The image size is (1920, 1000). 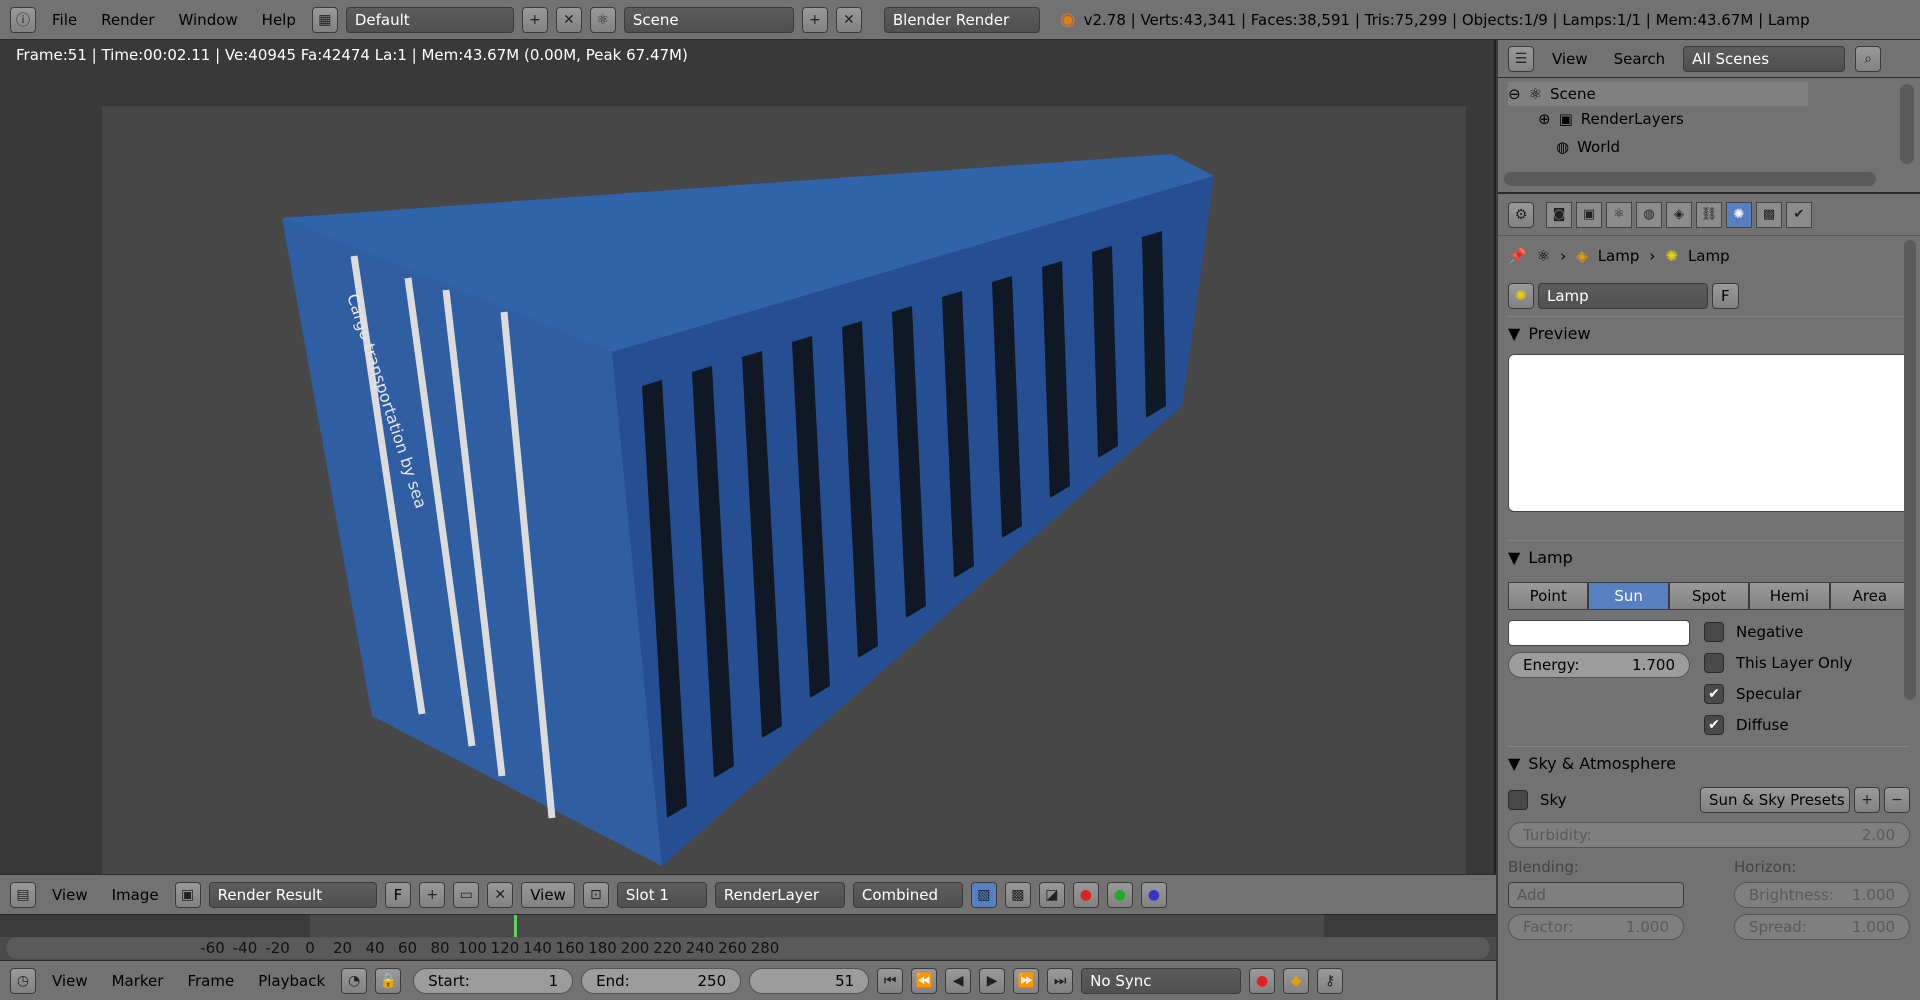 What do you see at coordinates (661, 980) in the screenshot?
I see `end-frame-field: End: 250` at bounding box center [661, 980].